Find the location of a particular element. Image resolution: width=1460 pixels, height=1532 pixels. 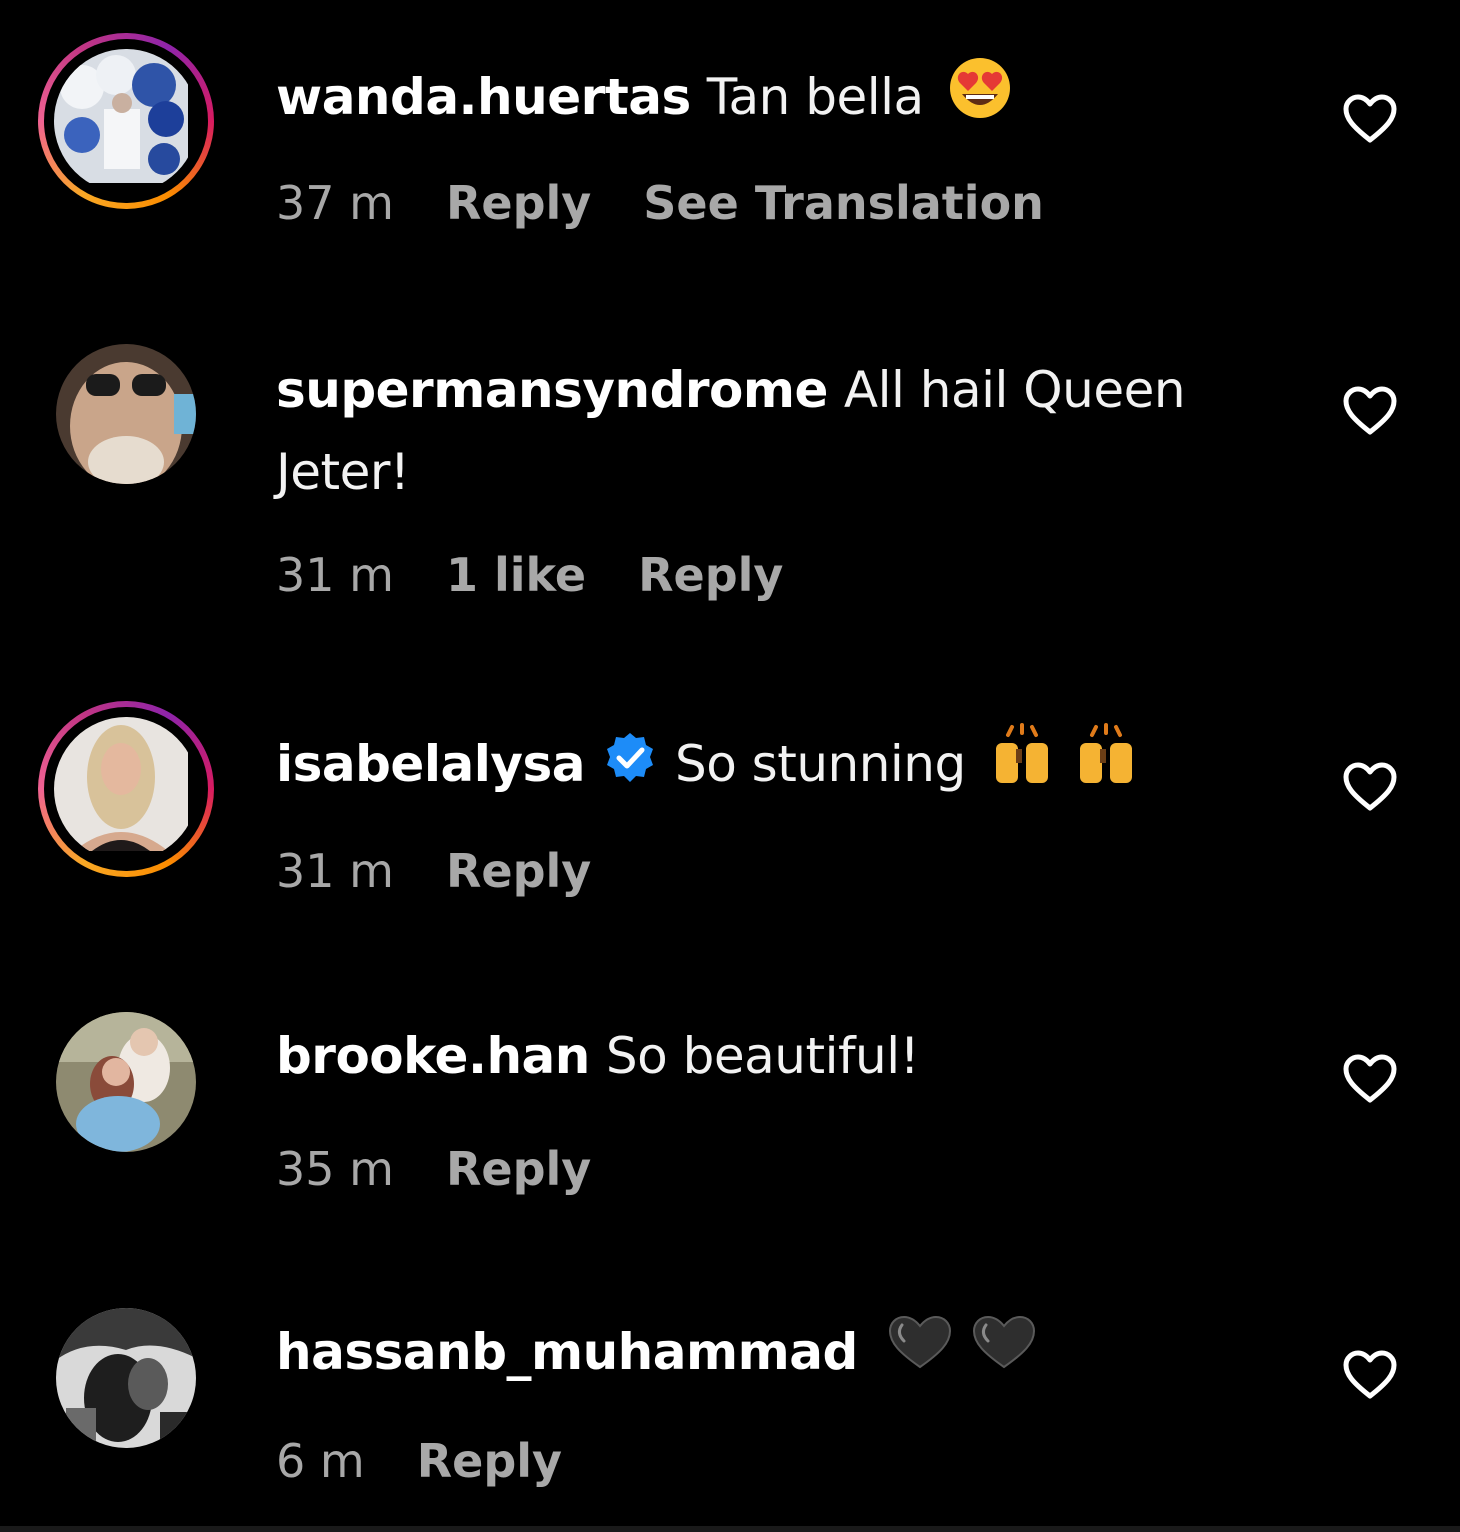

see-translation-button: See Translation is located at coordinates (843, 203).